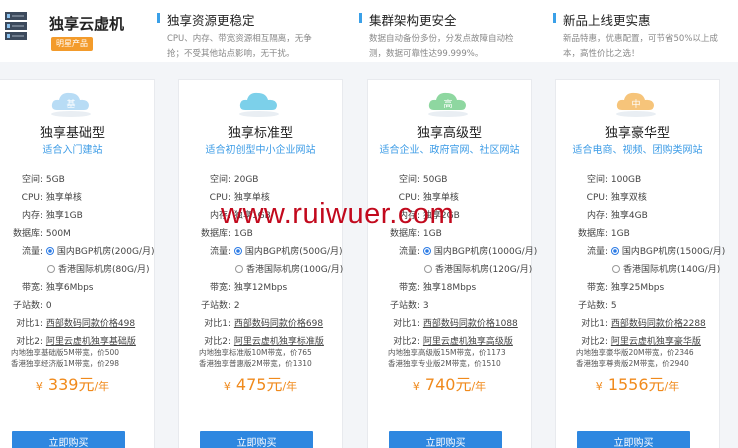  What do you see at coordinates (236, 306) in the screenshot?
I see `sites-value: 2` at bounding box center [236, 306].